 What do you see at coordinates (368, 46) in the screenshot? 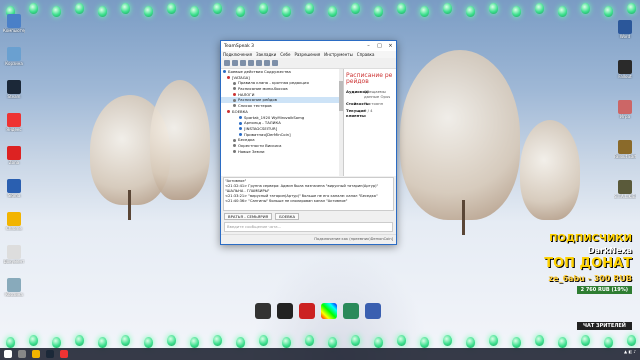
I see `minimize-button: –` at bounding box center [368, 46].